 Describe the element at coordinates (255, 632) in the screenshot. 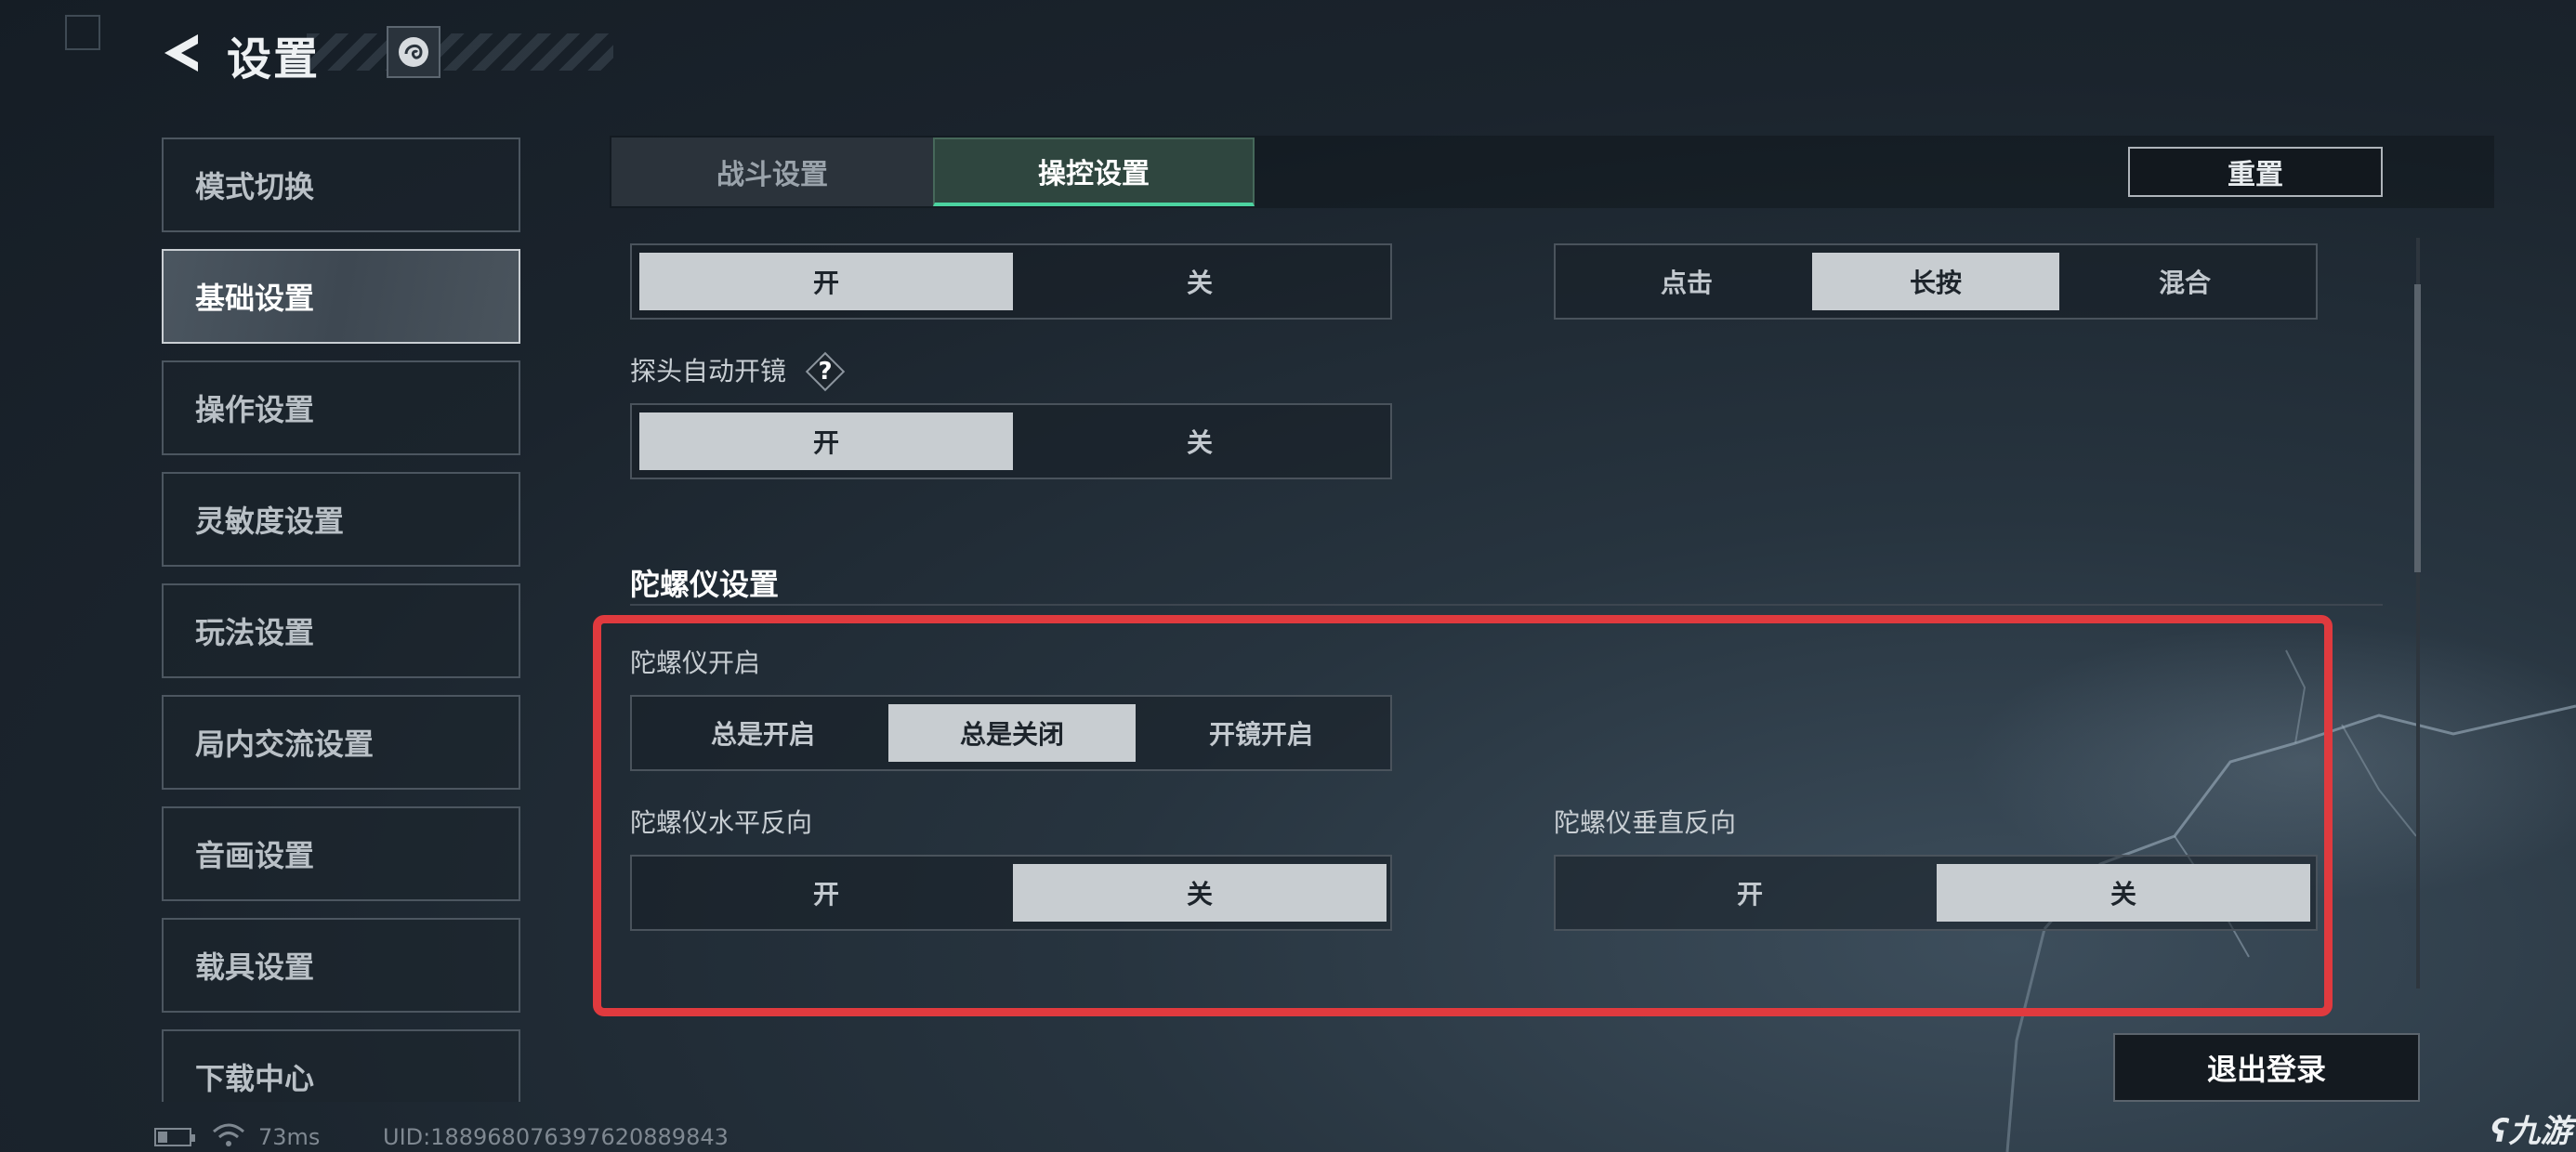

I see `sidebar-item-label: 玩法设置` at that location.